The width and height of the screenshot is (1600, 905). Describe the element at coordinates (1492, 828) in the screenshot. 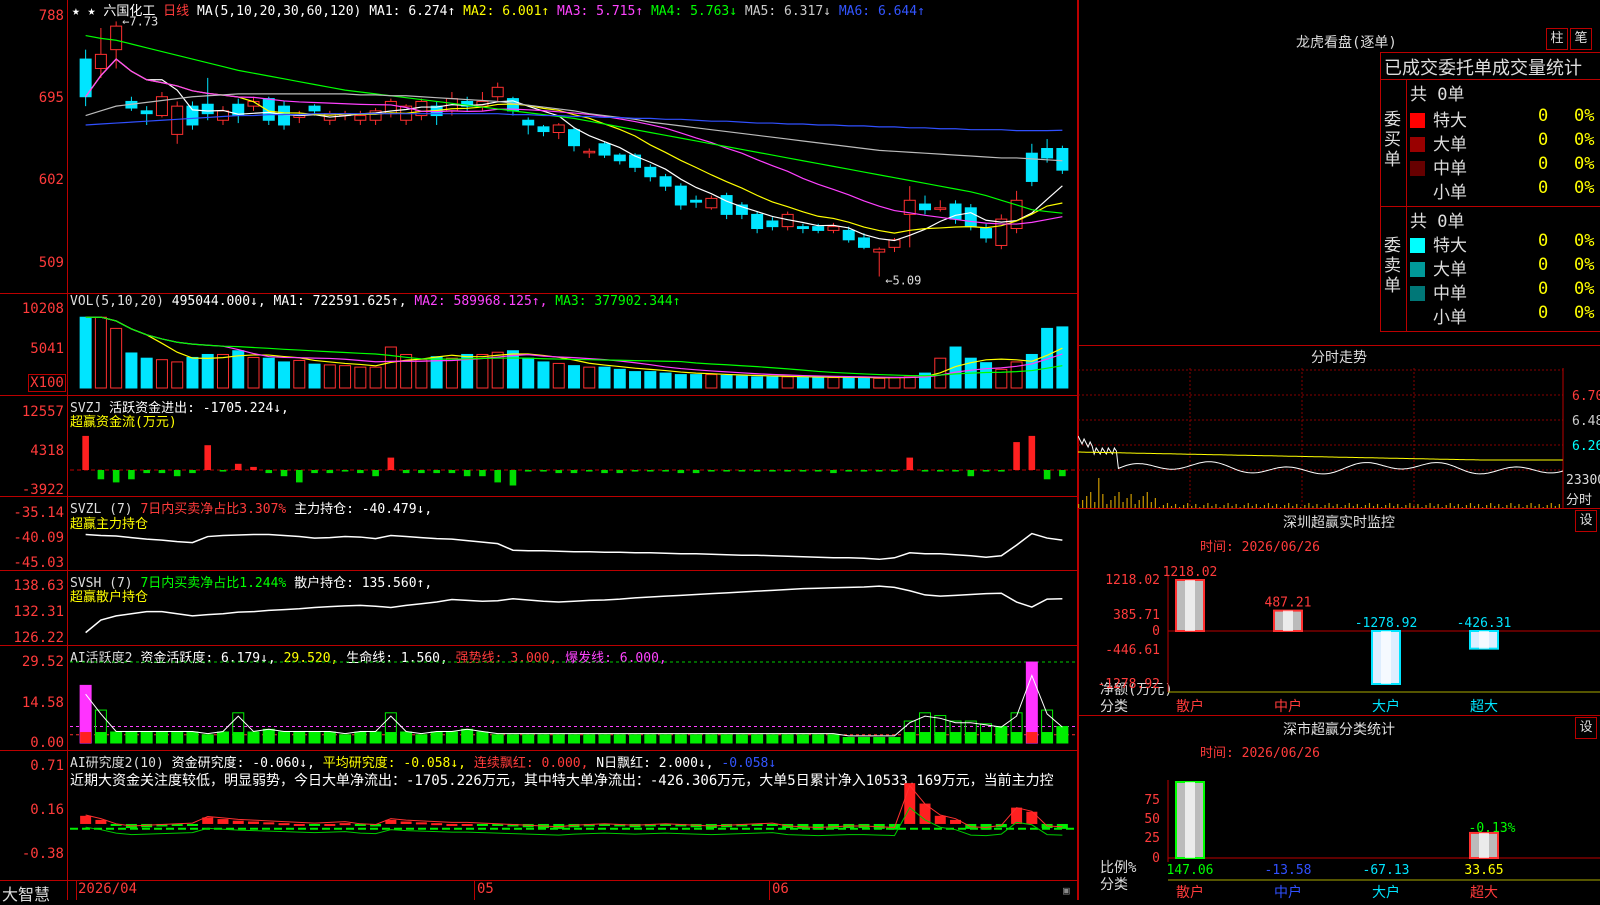

I see `classify-annotation: -0.13%` at that location.